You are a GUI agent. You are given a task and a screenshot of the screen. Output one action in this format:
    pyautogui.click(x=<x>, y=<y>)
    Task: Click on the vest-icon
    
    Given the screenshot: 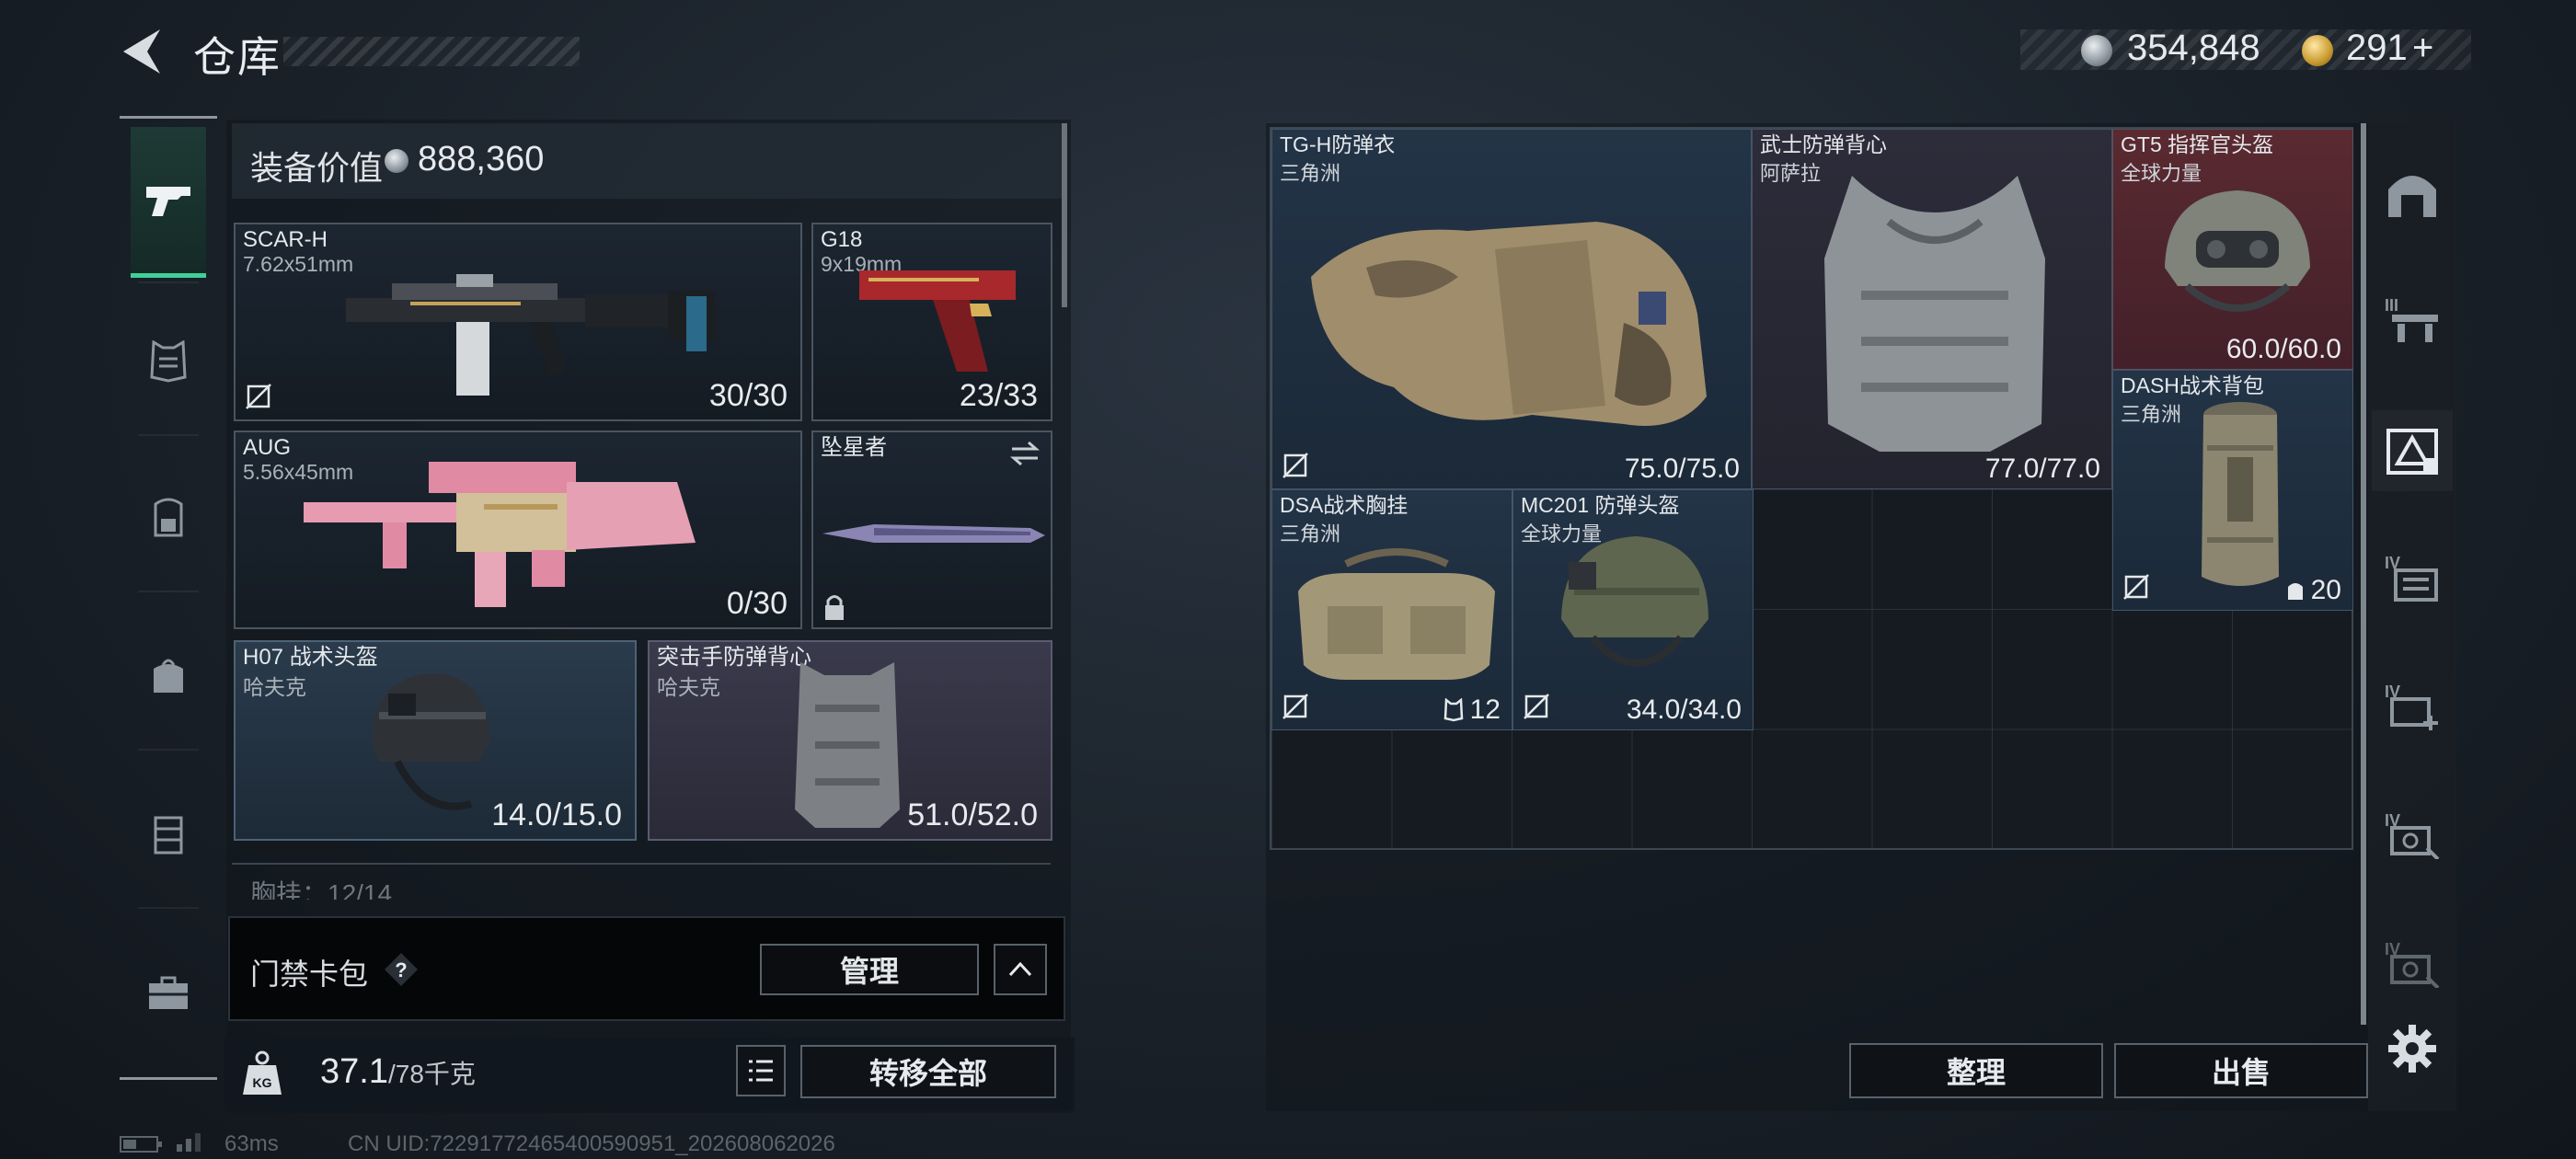 What is the action you would take?
    pyautogui.click(x=847, y=745)
    